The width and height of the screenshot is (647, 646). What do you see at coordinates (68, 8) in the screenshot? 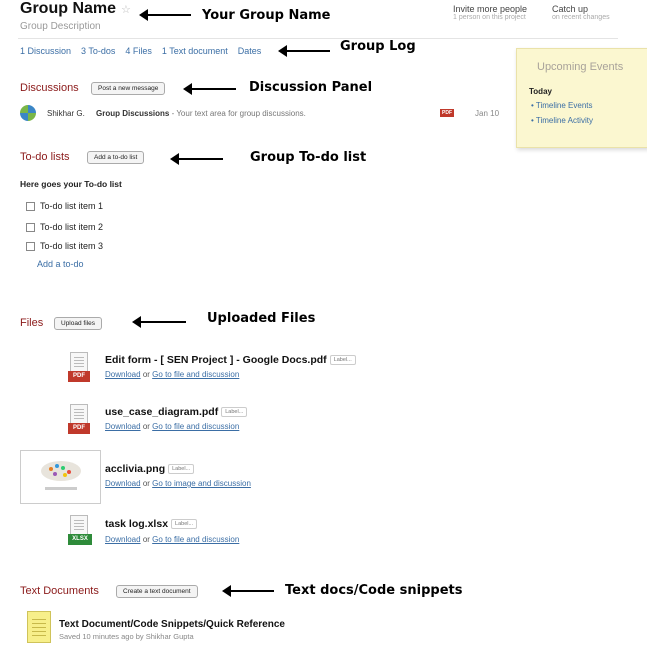
I see `group-name: Group Name` at bounding box center [68, 8].